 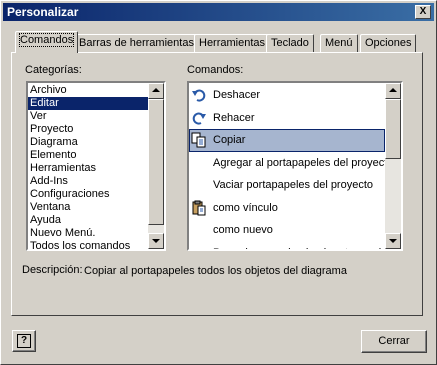 What do you see at coordinates (199, 95) in the screenshot?
I see `undo-icon` at bounding box center [199, 95].